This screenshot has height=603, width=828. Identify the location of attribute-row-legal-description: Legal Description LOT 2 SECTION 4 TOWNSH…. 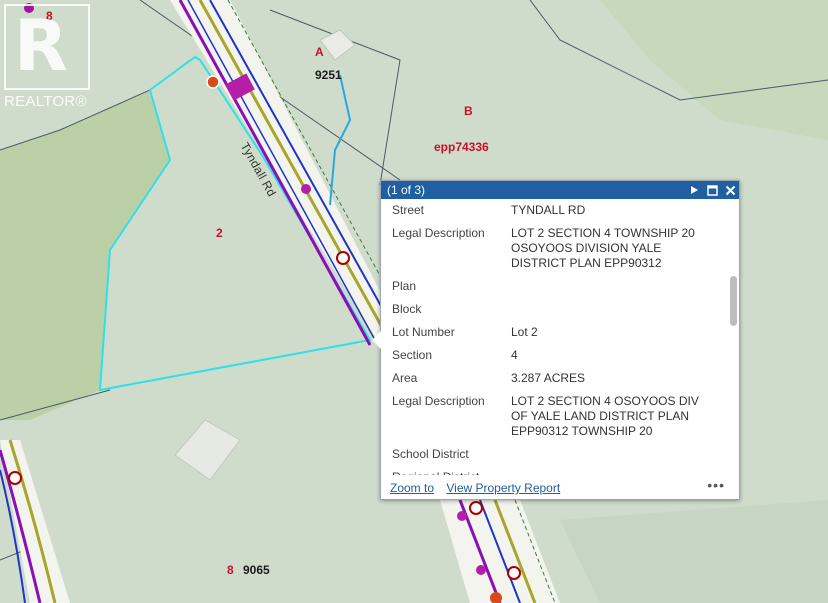
(553, 249).